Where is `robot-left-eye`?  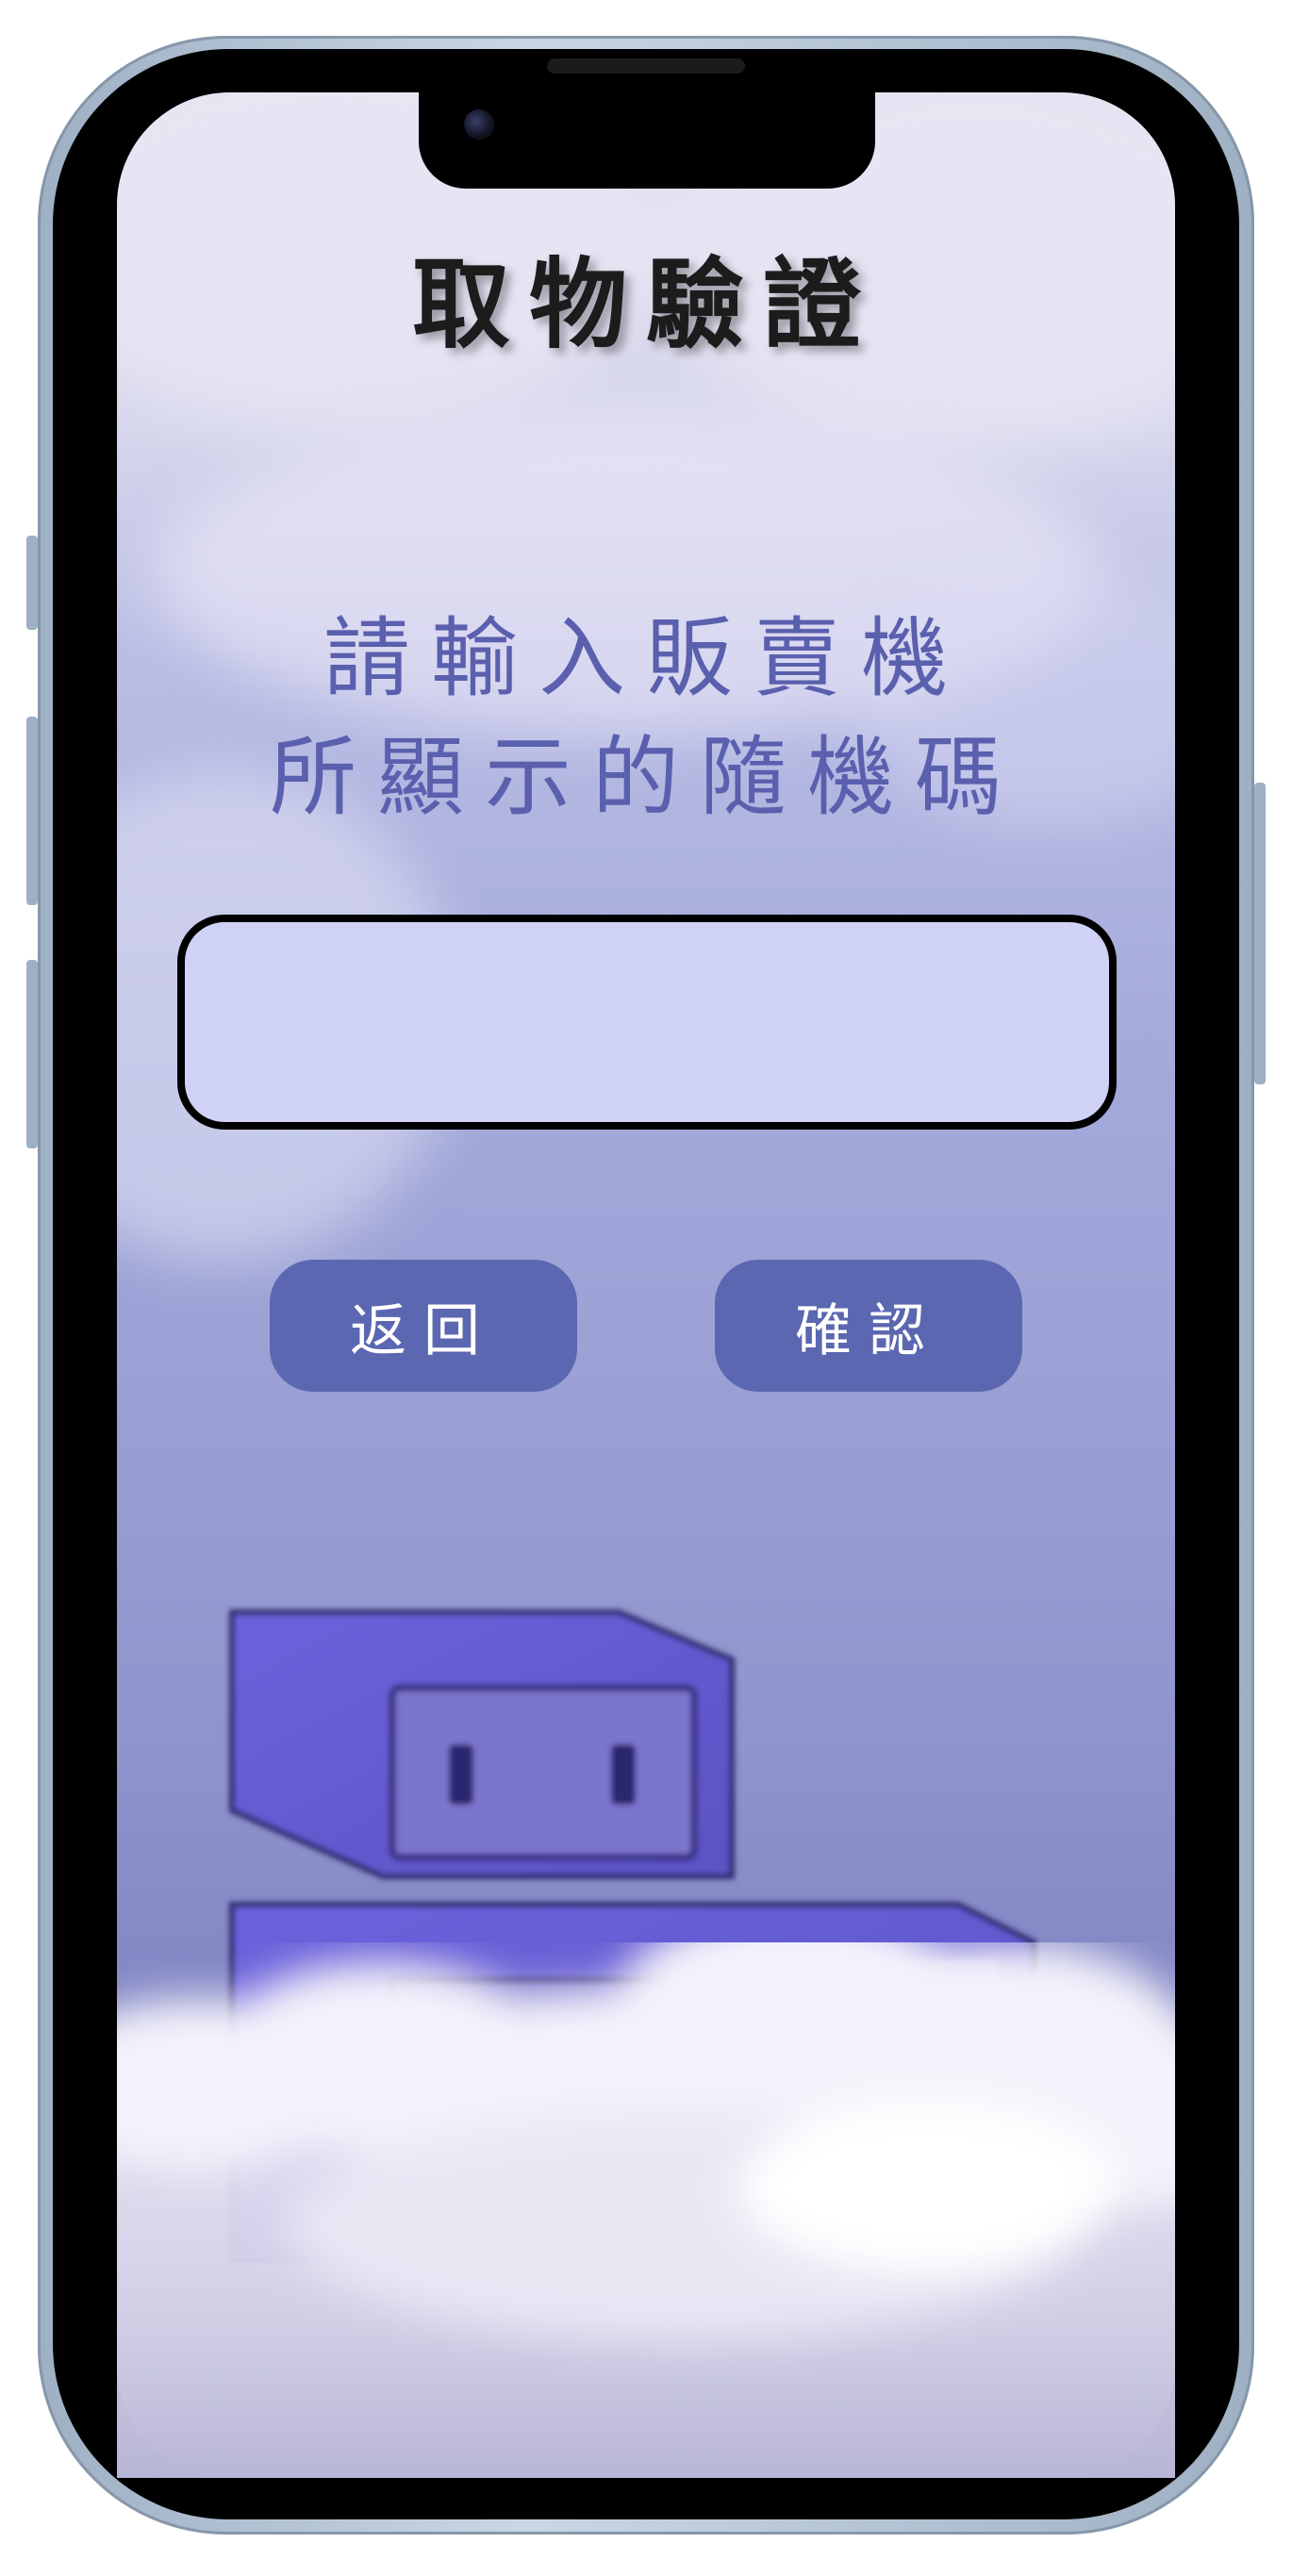 robot-left-eye is located at coordinates (461, 1774).